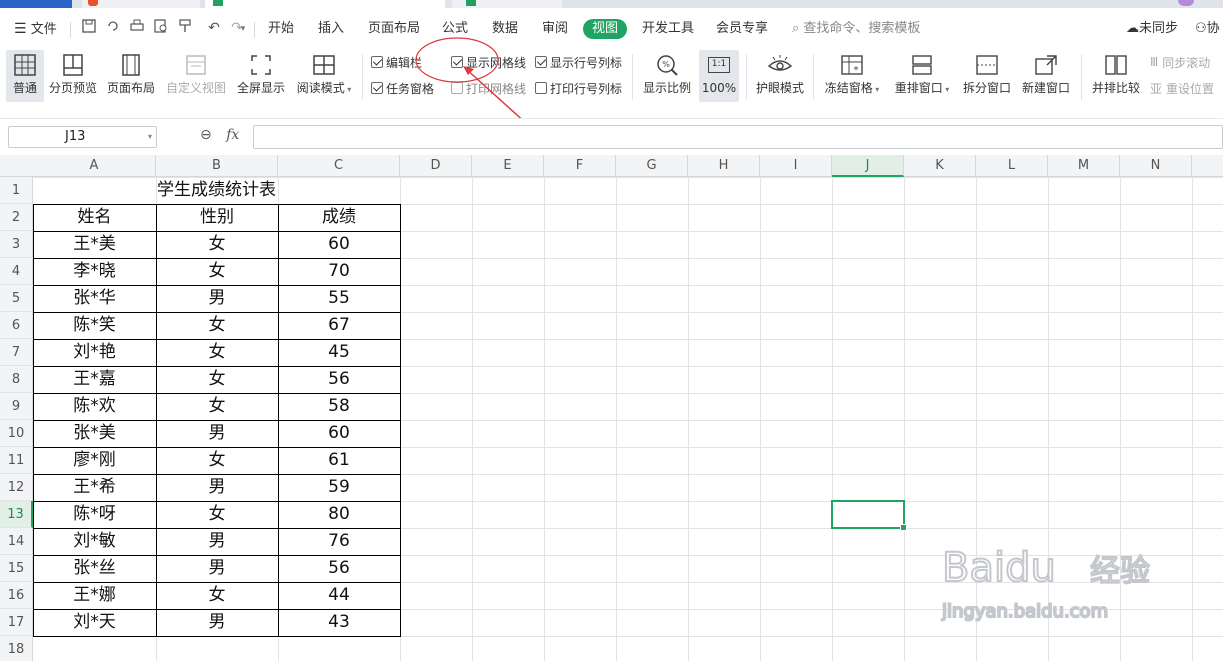 The width and height of the screenshot is (1223, 661). Describe the element at coordinates (94, 271) in the screenshot. I see `table-cell: 李*晓` at that location.